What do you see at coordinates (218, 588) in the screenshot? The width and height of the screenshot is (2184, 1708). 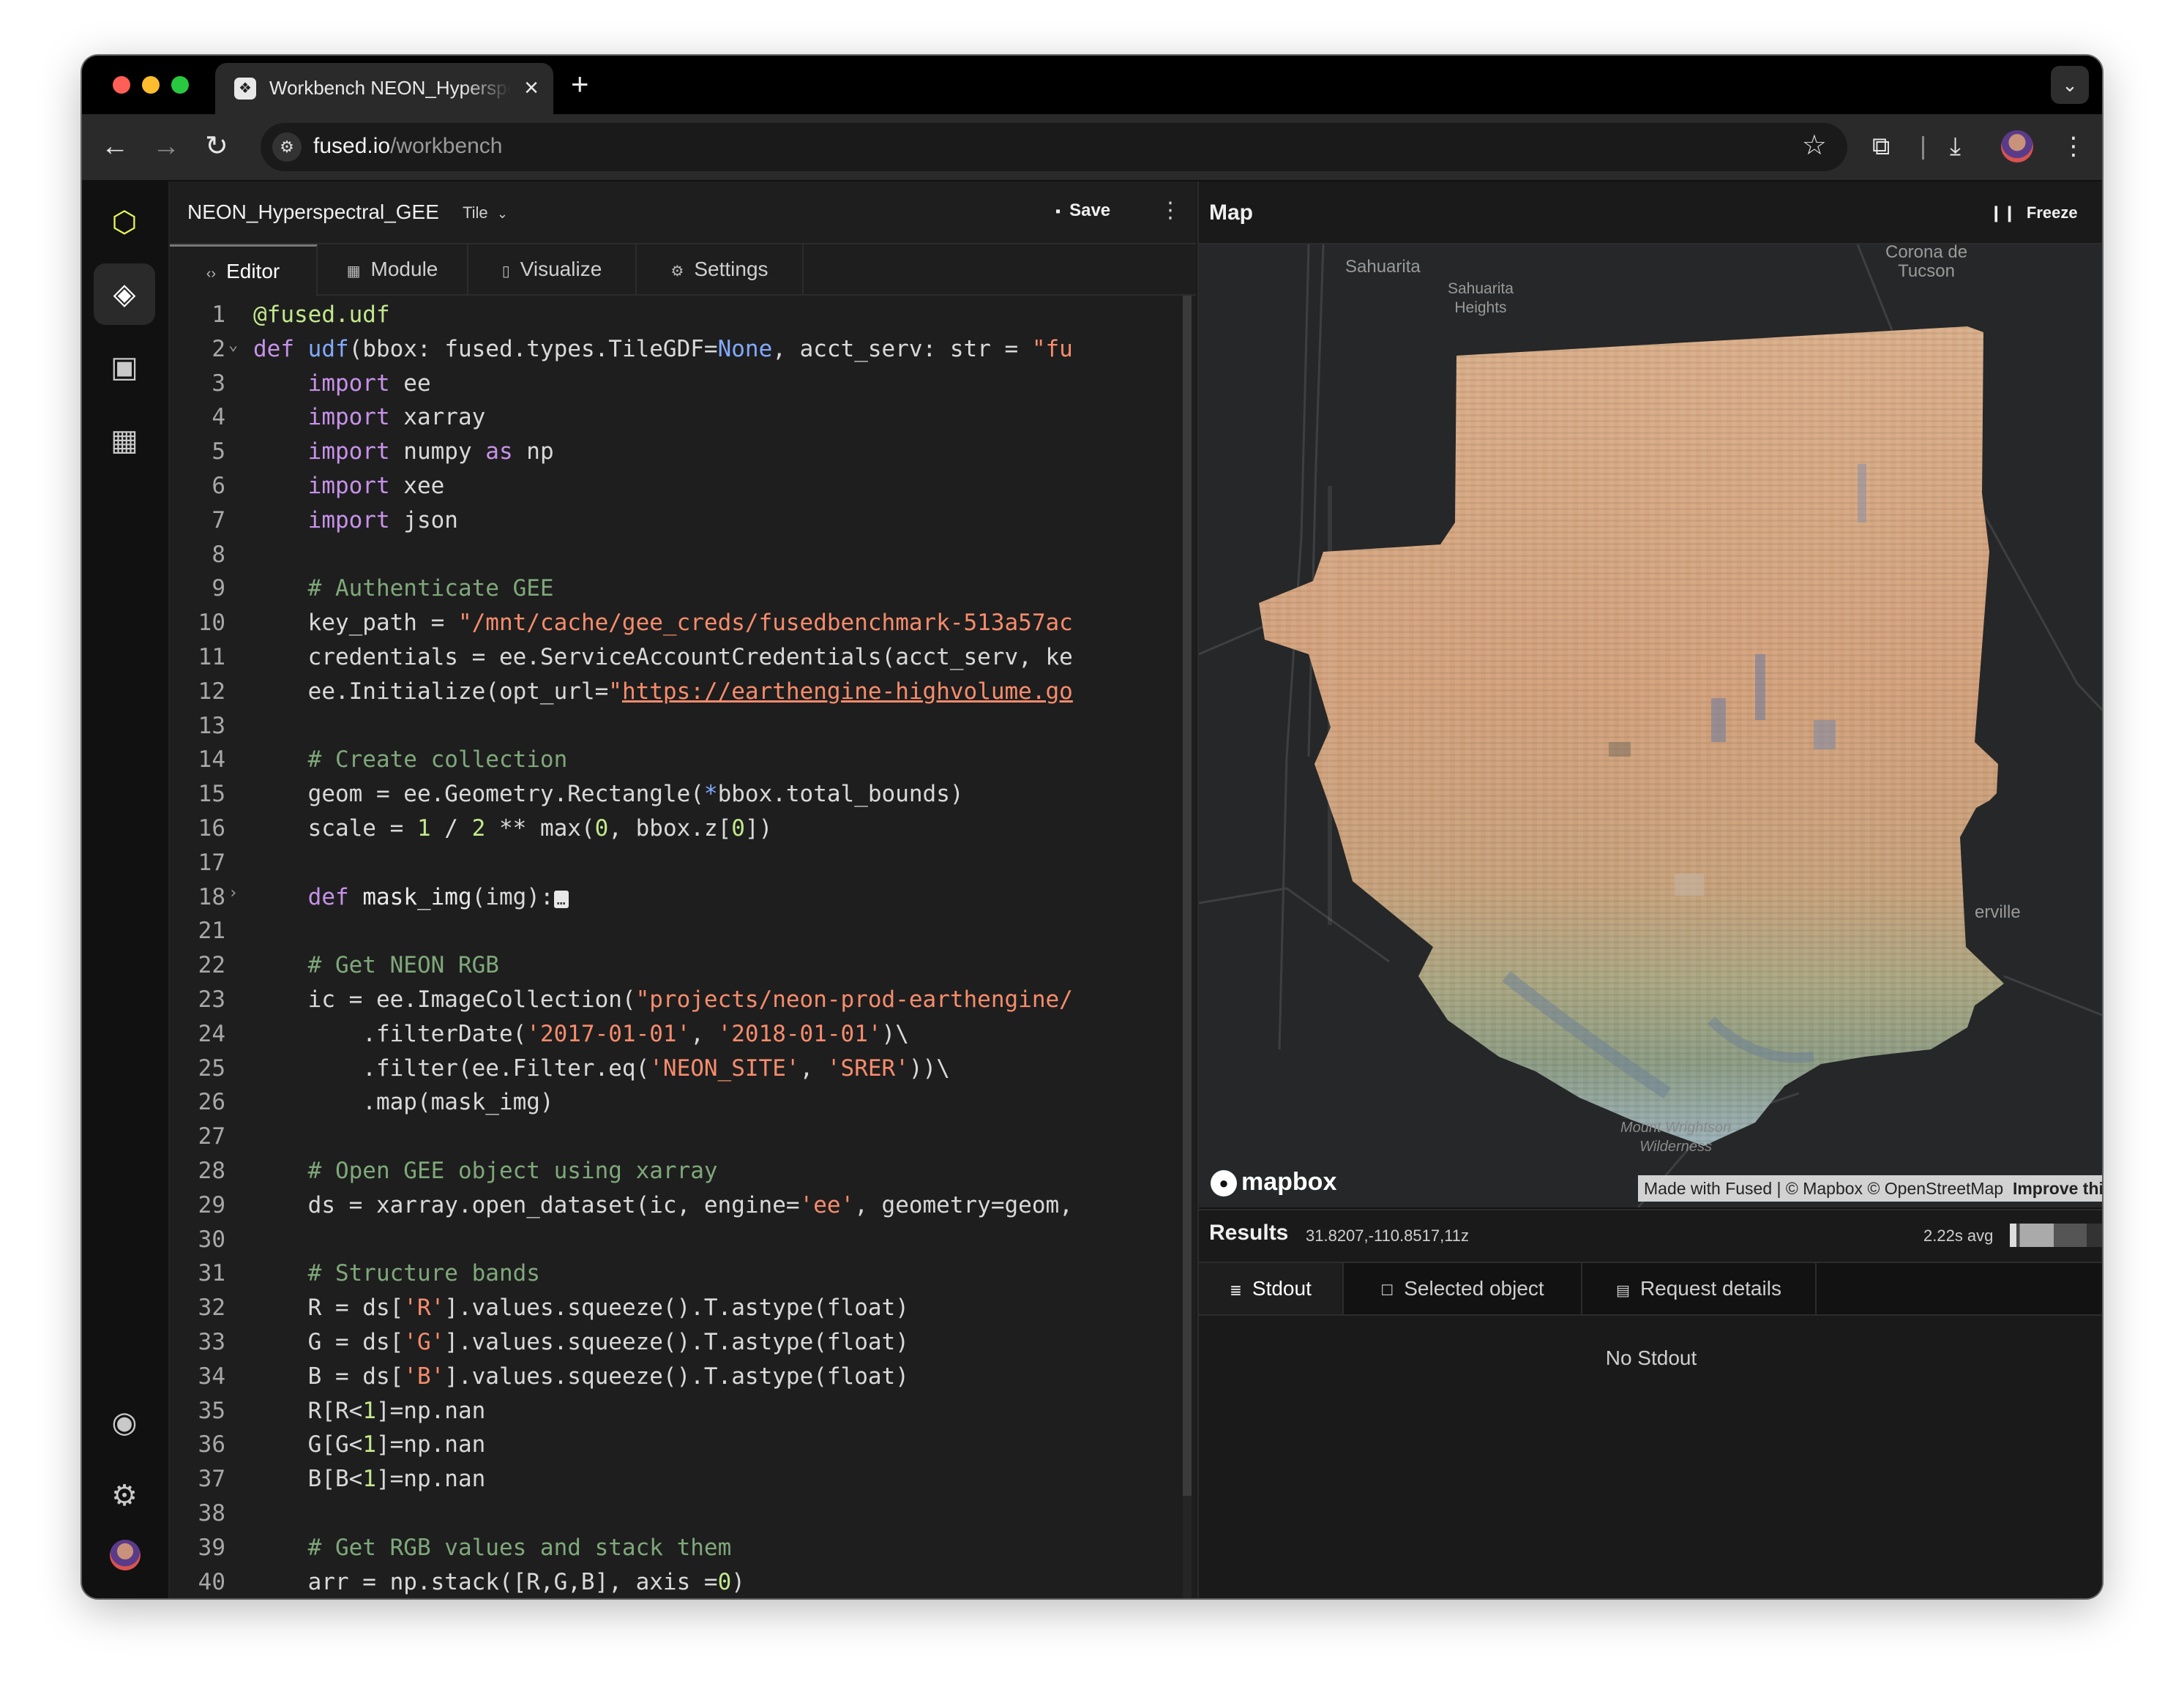 I see `line-number: 9` at bounding box center [218, 588].